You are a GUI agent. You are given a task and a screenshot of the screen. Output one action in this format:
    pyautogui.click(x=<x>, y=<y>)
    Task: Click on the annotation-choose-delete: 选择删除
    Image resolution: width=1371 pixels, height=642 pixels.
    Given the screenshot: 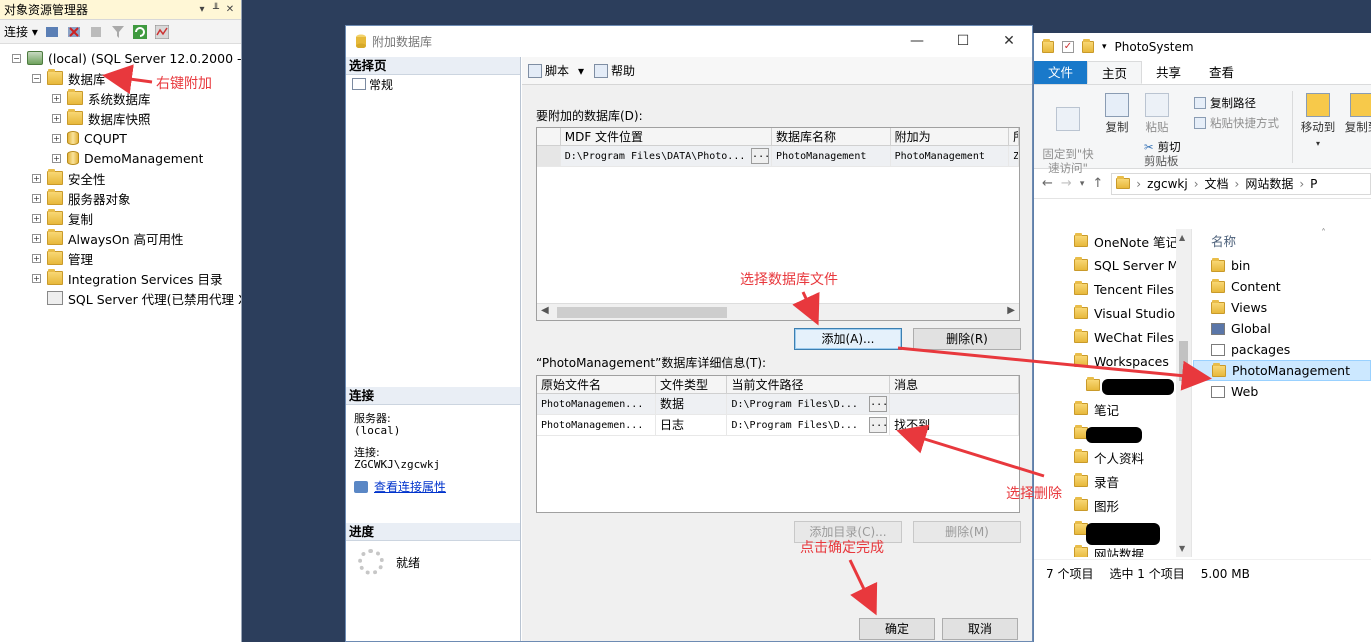 What is the action you would take?
    pyautogui.click(x=1034, y=494)
    